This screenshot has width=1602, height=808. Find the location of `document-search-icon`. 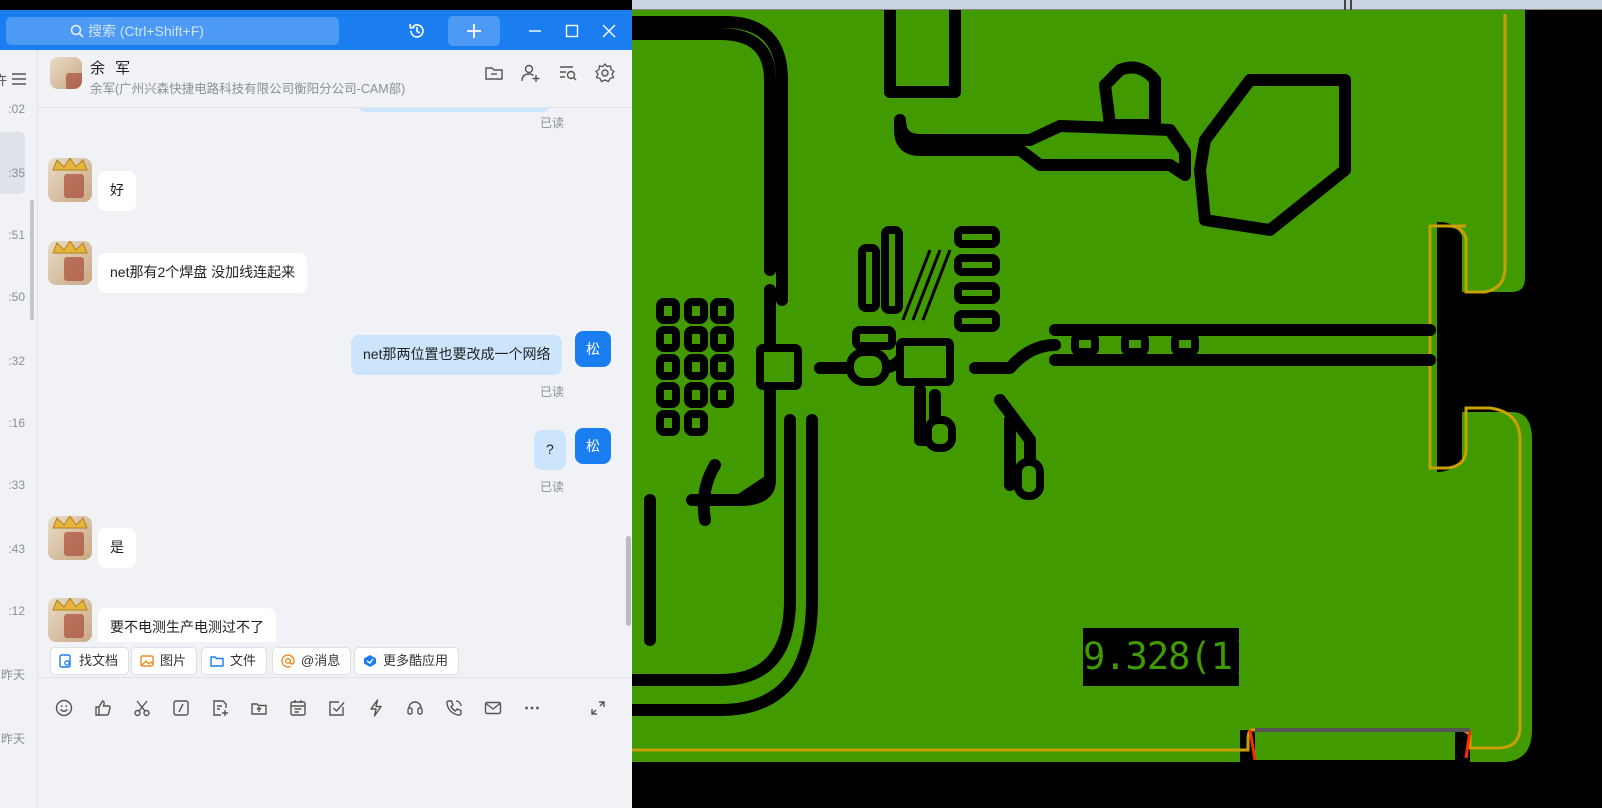

document-search-icon is located at coordinates (65, 661).